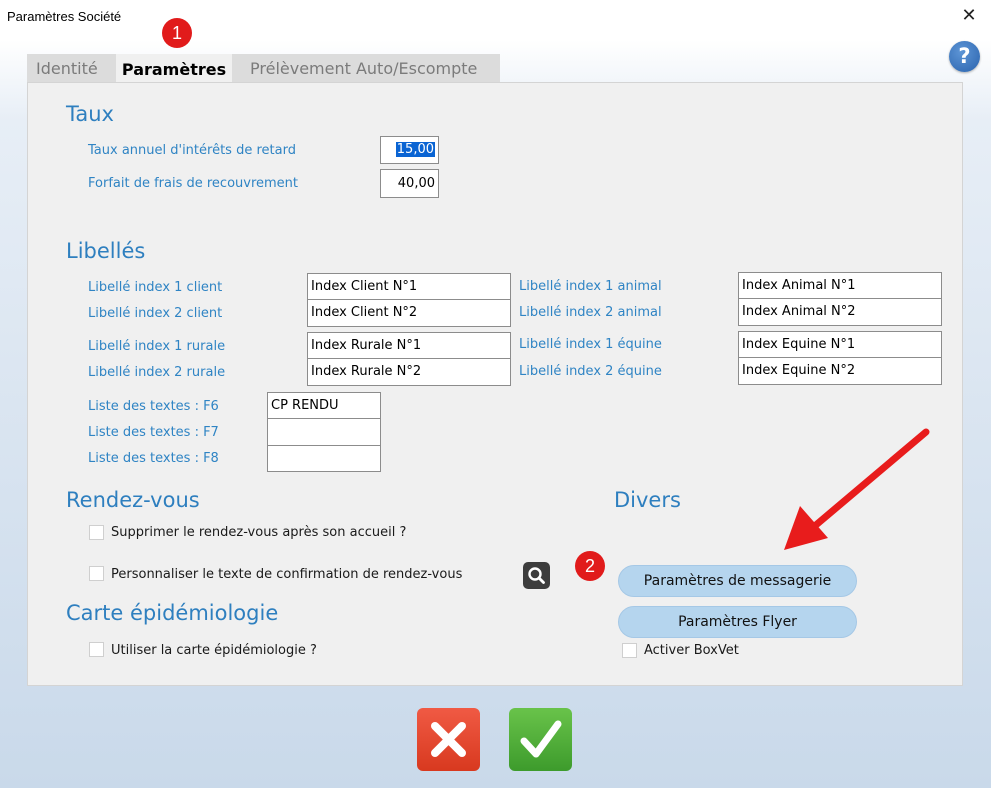  I want to click on help-button: ?, so click(964, 56).